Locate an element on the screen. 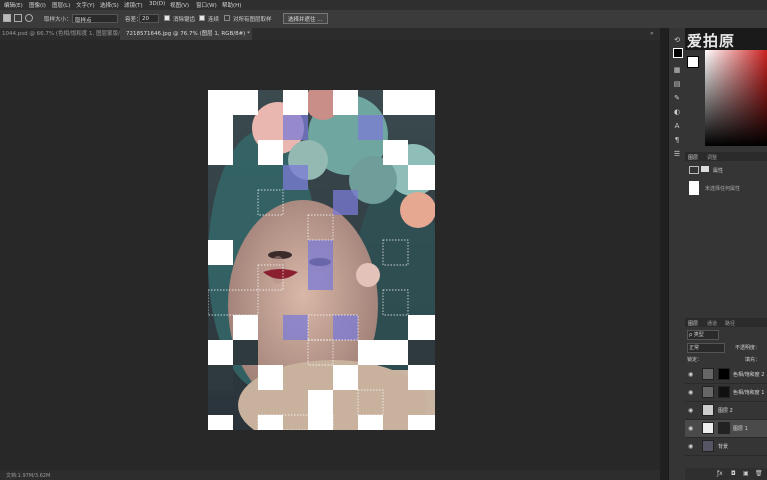  sample-size-value: 取样点 is located at coordinates (83, 21).